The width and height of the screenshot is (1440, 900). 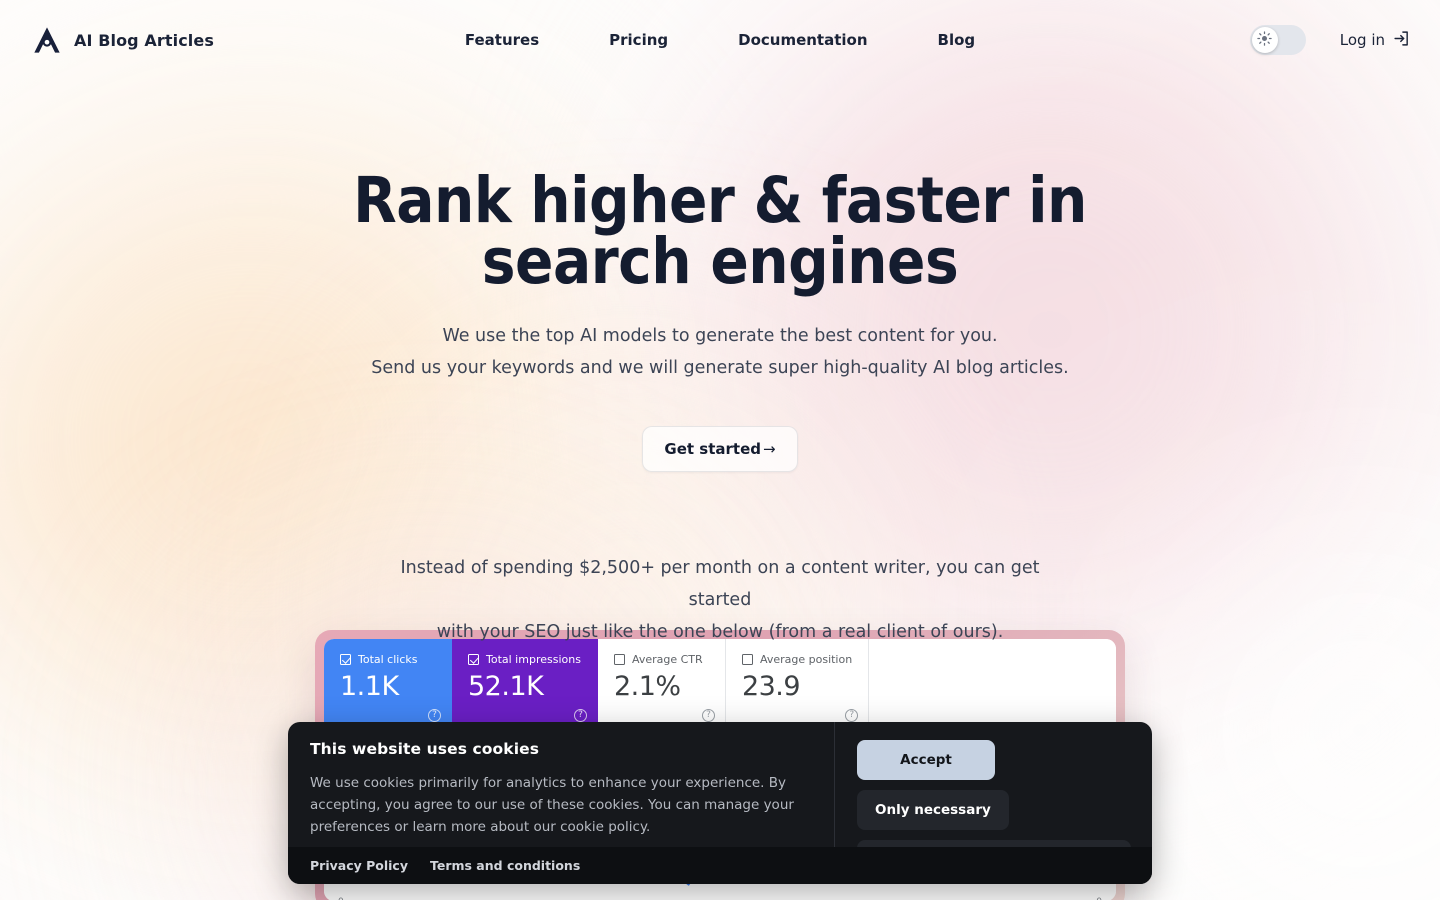 What do you see at coordinates (769, 449) in the screenshot?
I see `arrow-right-icon: →` at bounding box center [769, 449].